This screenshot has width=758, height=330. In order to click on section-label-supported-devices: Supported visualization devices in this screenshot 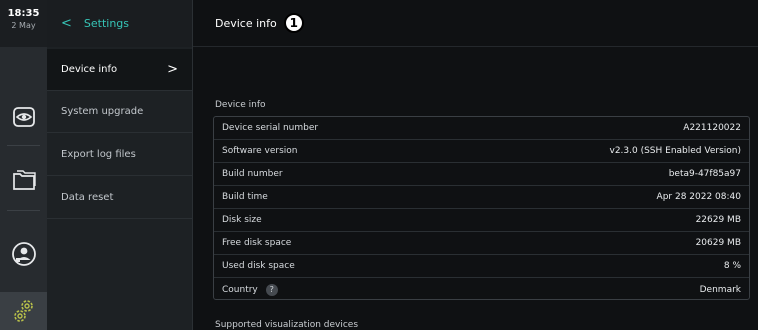, I will do `click(287, 325)`.